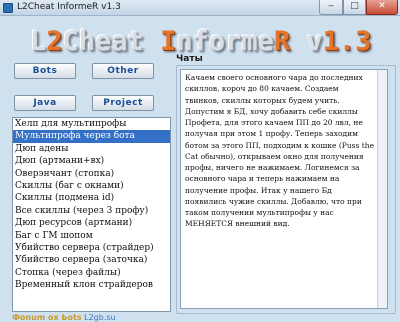 The width and height of the screenshot is (400, 322). What do you see at coordinates (91, 174) in the screenshot?
I see `list-item: Оверэнчант (стопка)` at bounding box center [91, 174].